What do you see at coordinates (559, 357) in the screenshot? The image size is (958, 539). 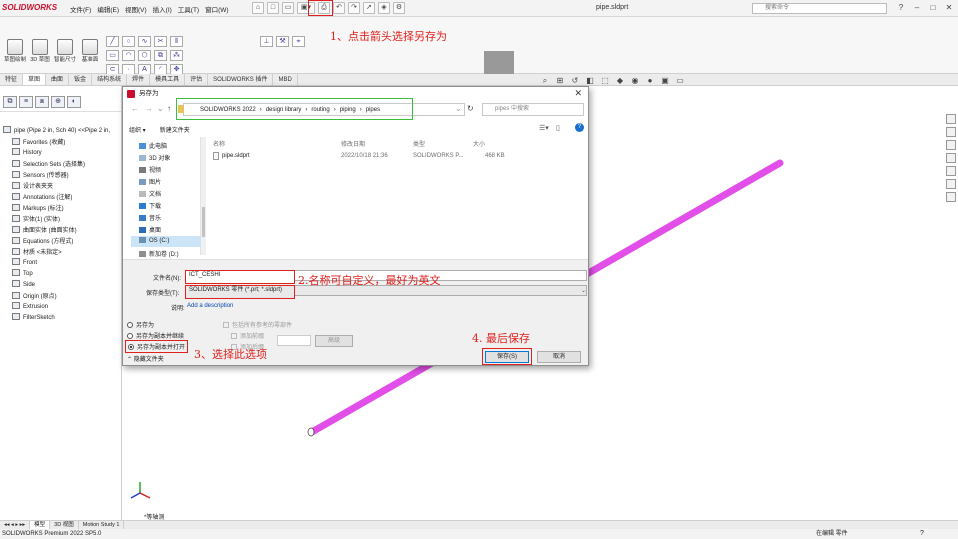 I see `cancel-button: 取消` at bounding box center [559, 357].